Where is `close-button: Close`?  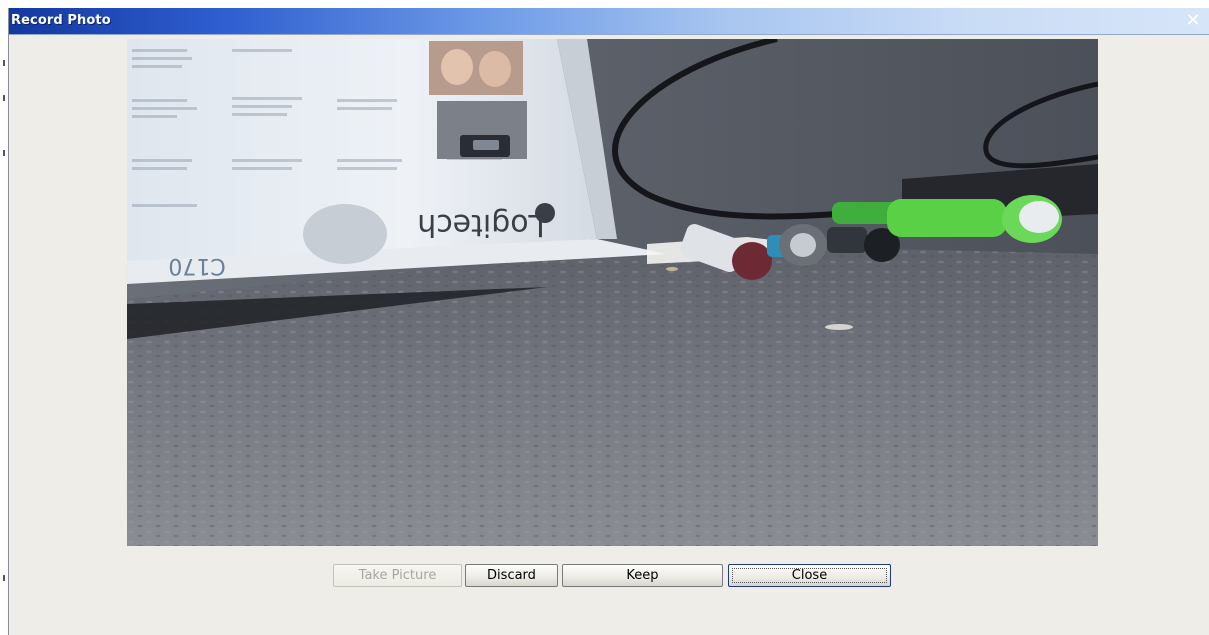
close-button: Close is located at coordinates (809, 575).